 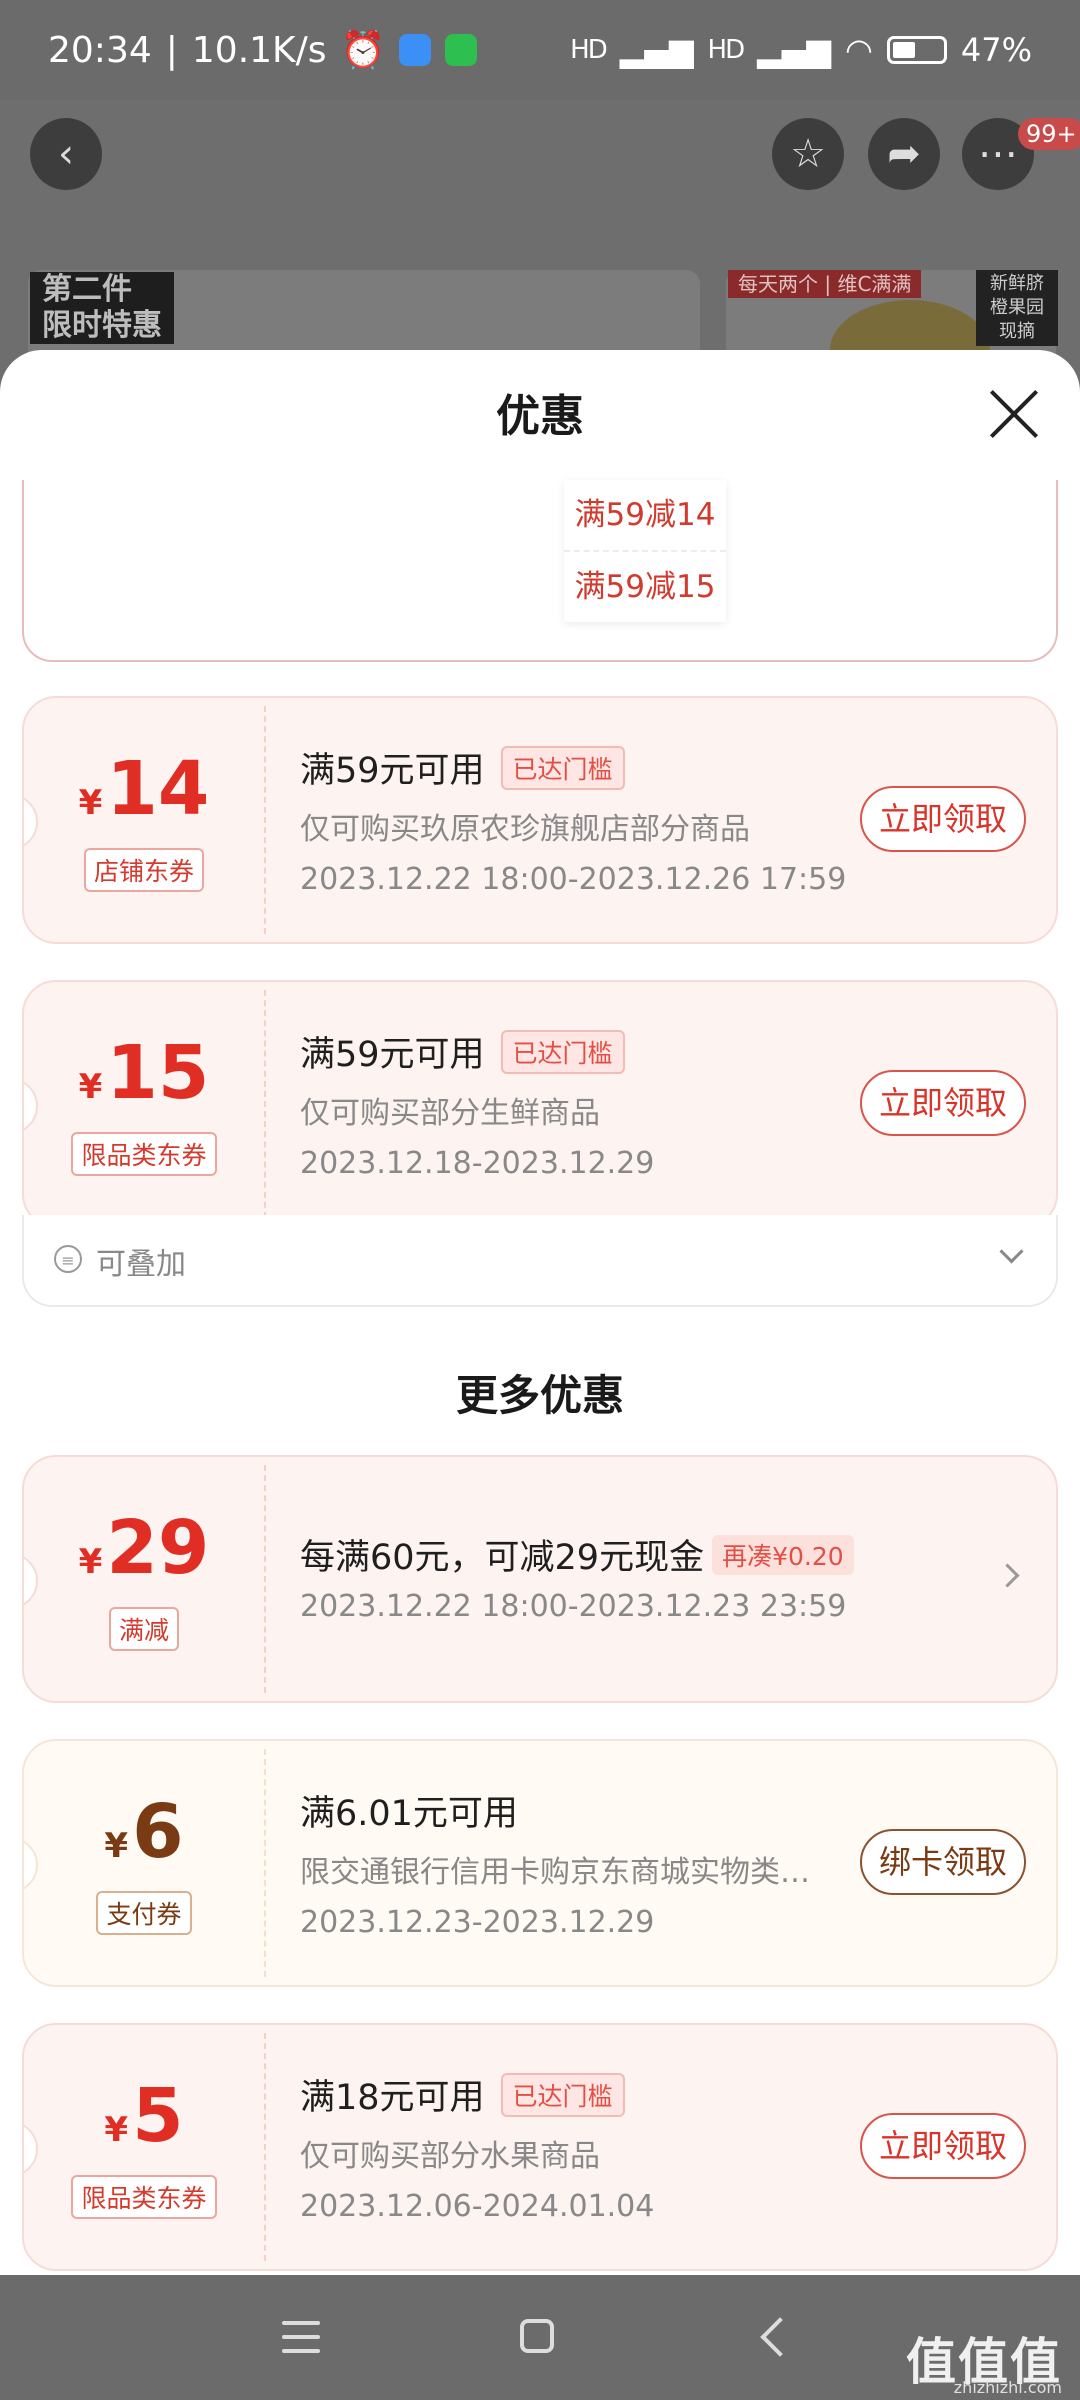 I want to click on more-dots-icon: ⋯, so click(x=998, y=154).